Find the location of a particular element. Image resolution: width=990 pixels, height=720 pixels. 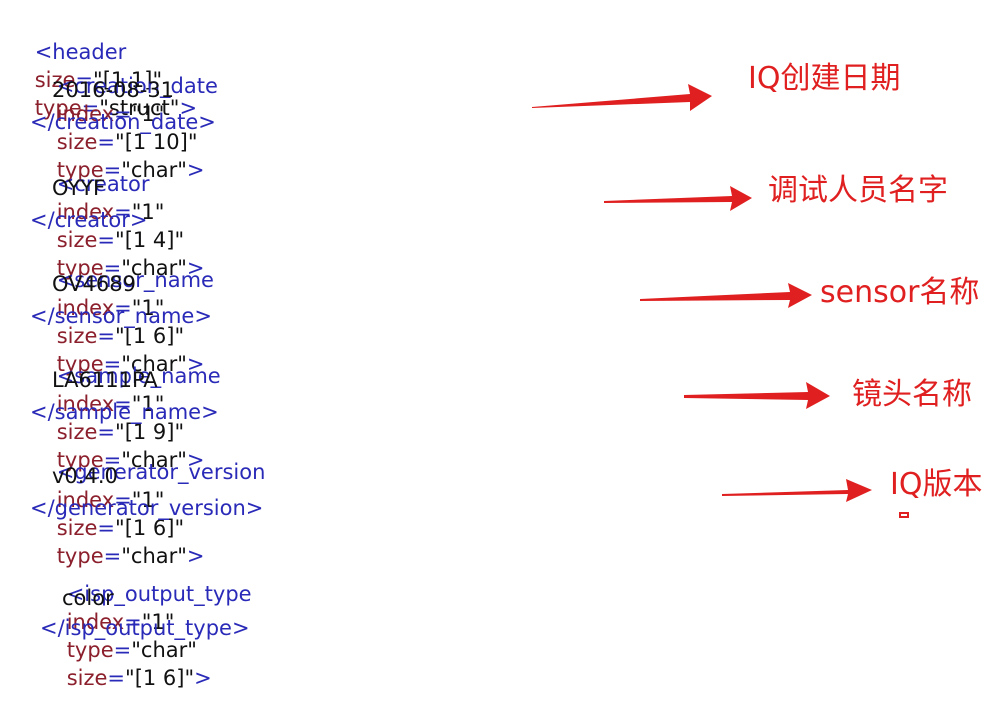

annotation-iq-creation-date: IQ创建日期 is located at coordinates (824, 78).